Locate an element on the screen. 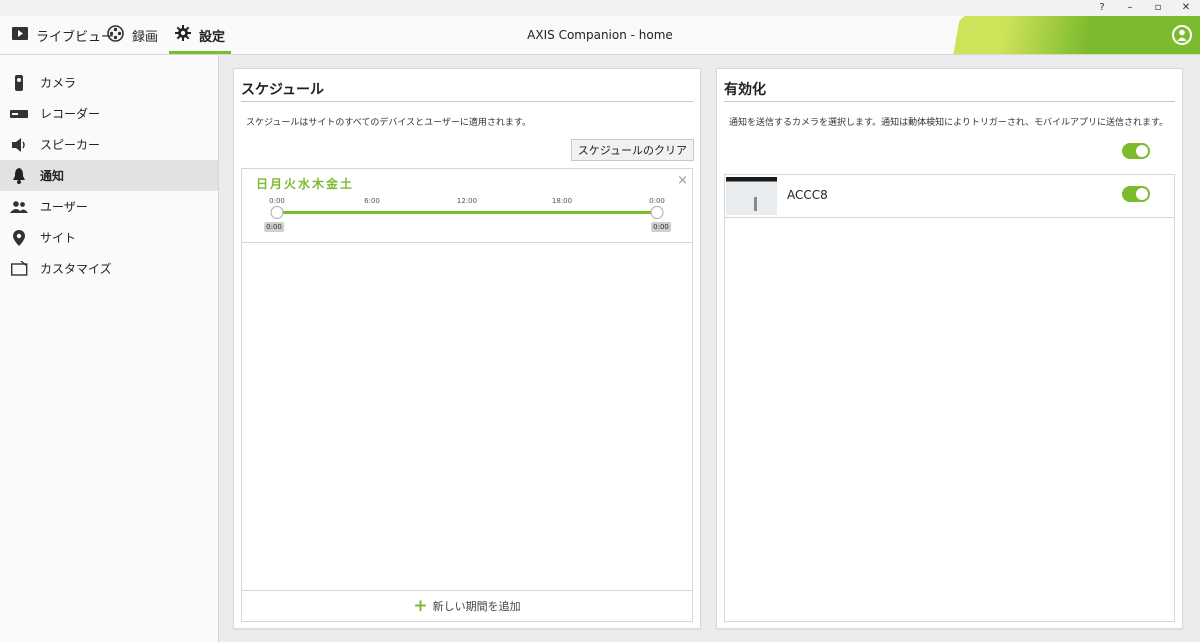 The height and width of the screenshot is (642, 1200). add-period-label: 新しい期間を追加 is located at coordinates (476, 606).